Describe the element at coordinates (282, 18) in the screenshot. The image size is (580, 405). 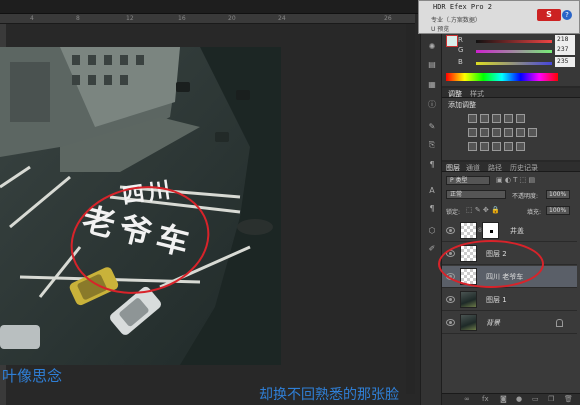
I see `ruler-tick: 24` at that location.